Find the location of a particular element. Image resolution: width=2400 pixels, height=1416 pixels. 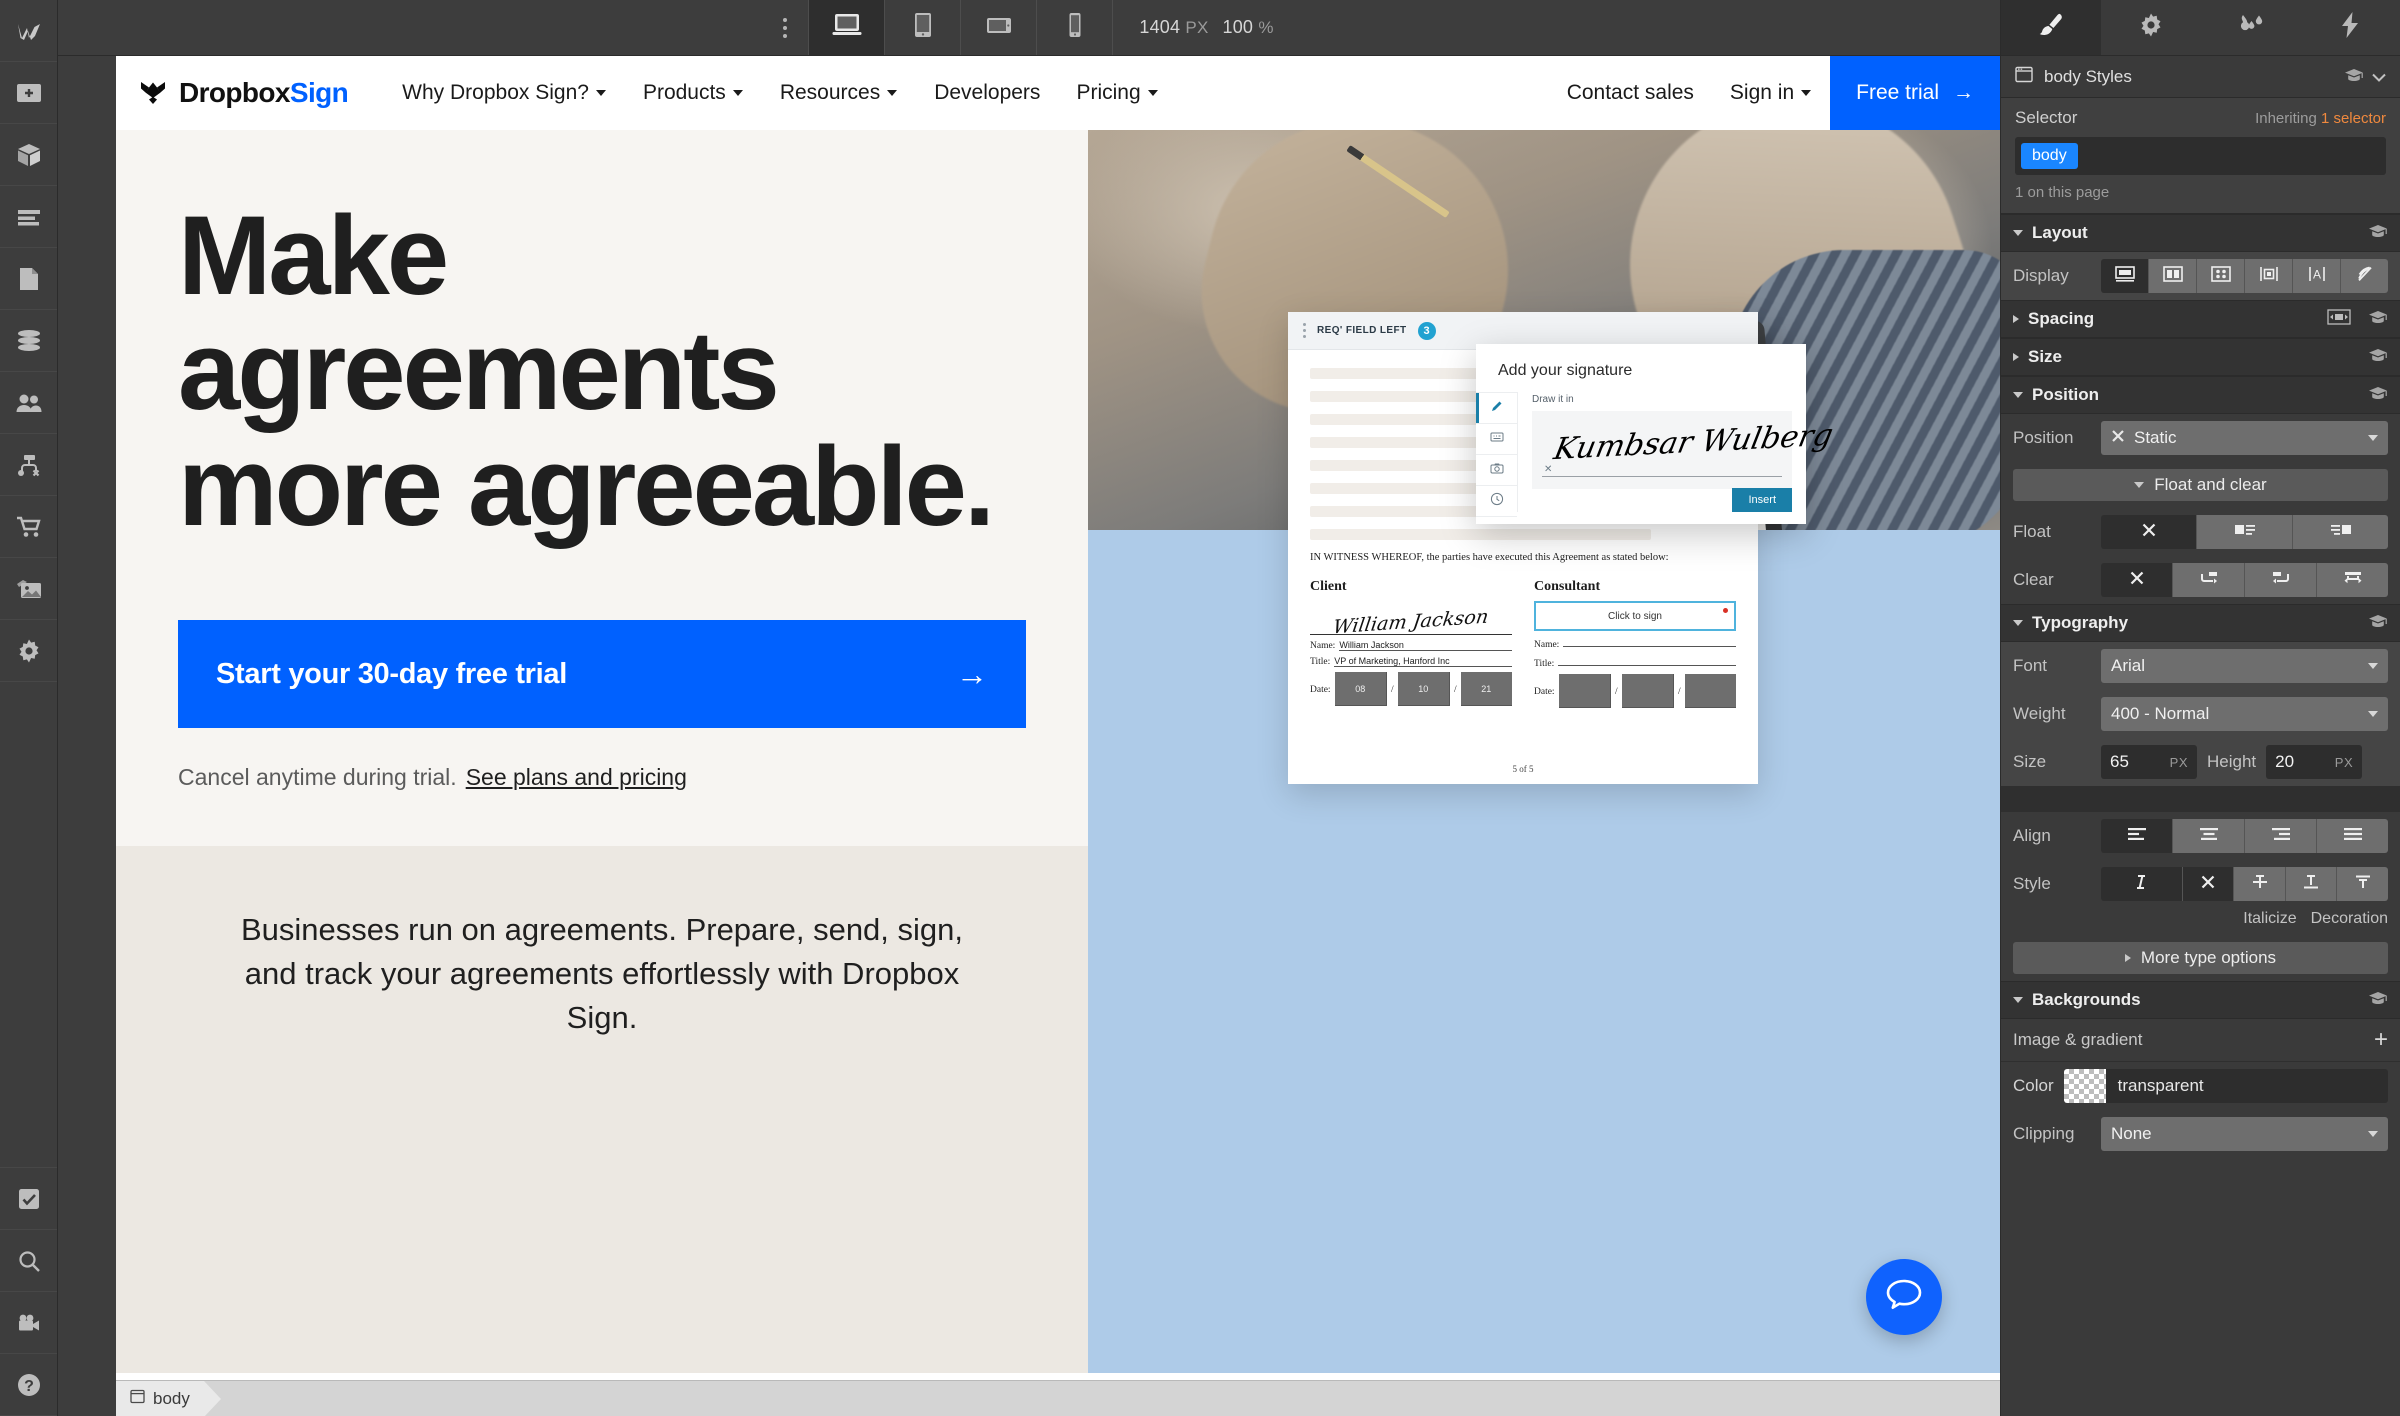

breakpoint-tablet is located at coordinates (922, 27).